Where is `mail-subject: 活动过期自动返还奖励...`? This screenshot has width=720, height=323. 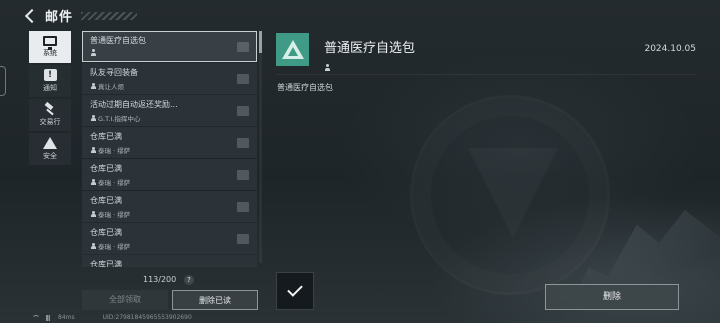
mail-subject: 活动过期自动返还奖励... is located at coordinates (134, 104).